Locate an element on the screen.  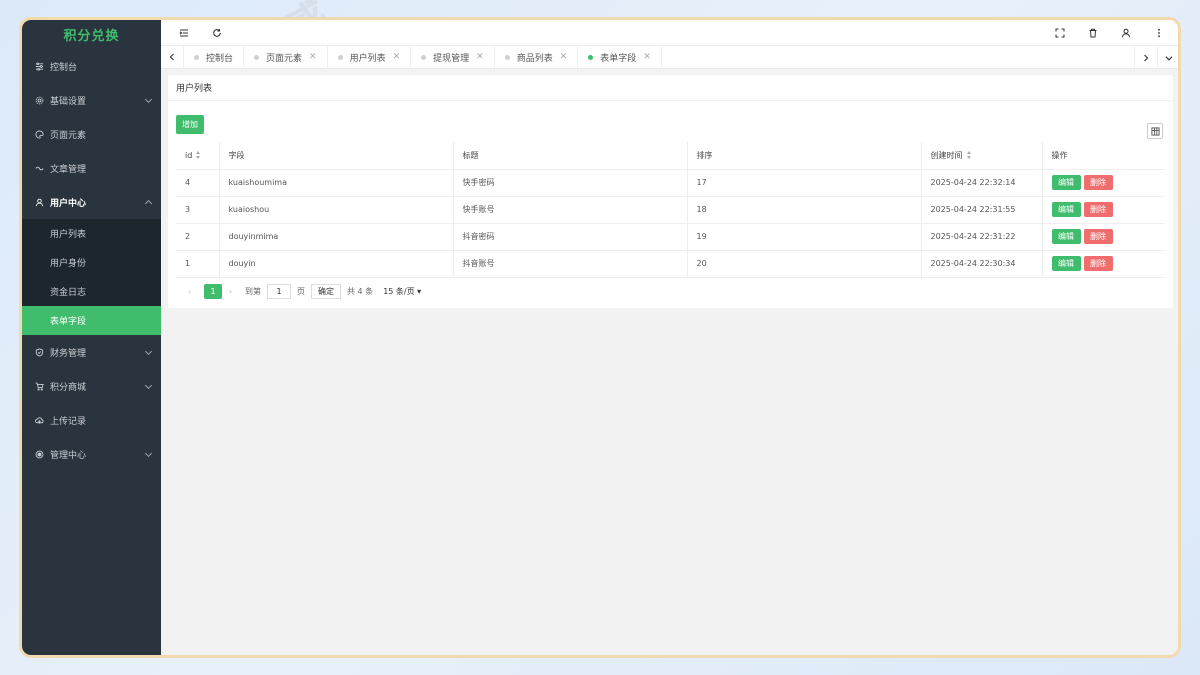
cell-actions: 编辑 删除 is located at coordinates (1103, 237).